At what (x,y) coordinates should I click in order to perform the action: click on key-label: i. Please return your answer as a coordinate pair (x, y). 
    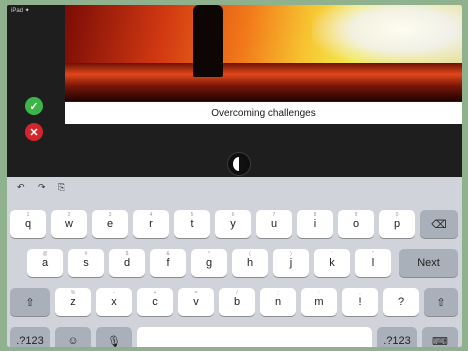
    Looking at the image, I should click on (315, 224).